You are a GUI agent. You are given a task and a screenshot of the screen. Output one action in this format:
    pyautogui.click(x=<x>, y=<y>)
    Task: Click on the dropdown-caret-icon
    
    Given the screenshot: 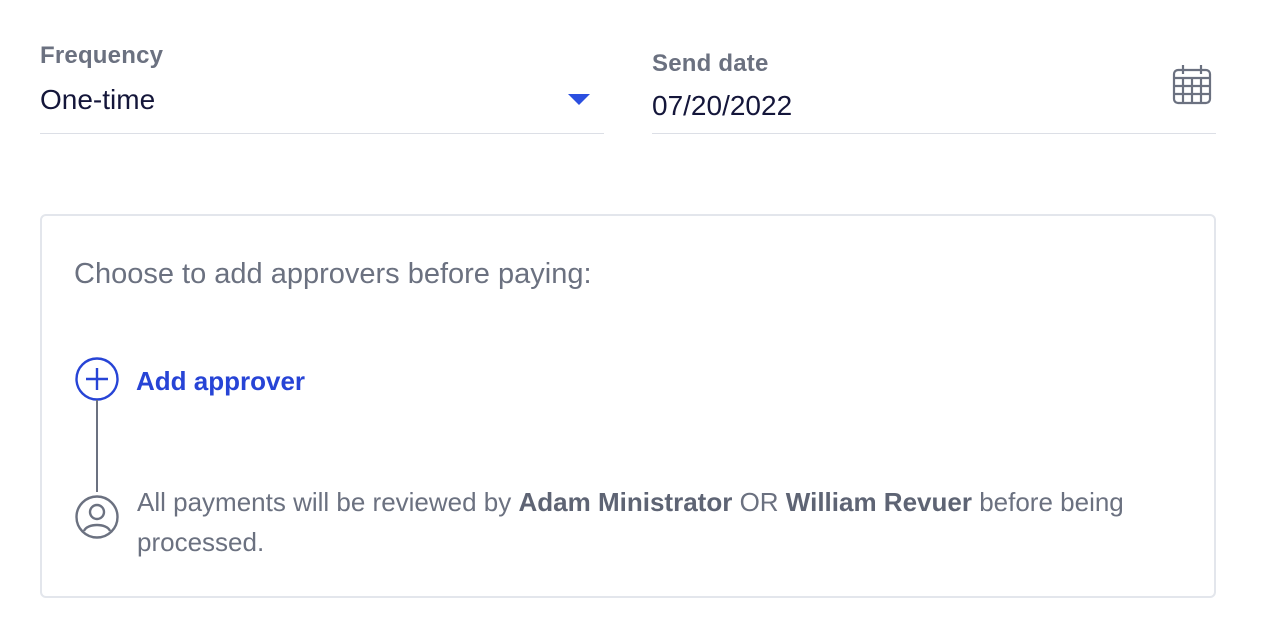 What is the action you would take?
    pyautogui.click(x=579, y=99)
    